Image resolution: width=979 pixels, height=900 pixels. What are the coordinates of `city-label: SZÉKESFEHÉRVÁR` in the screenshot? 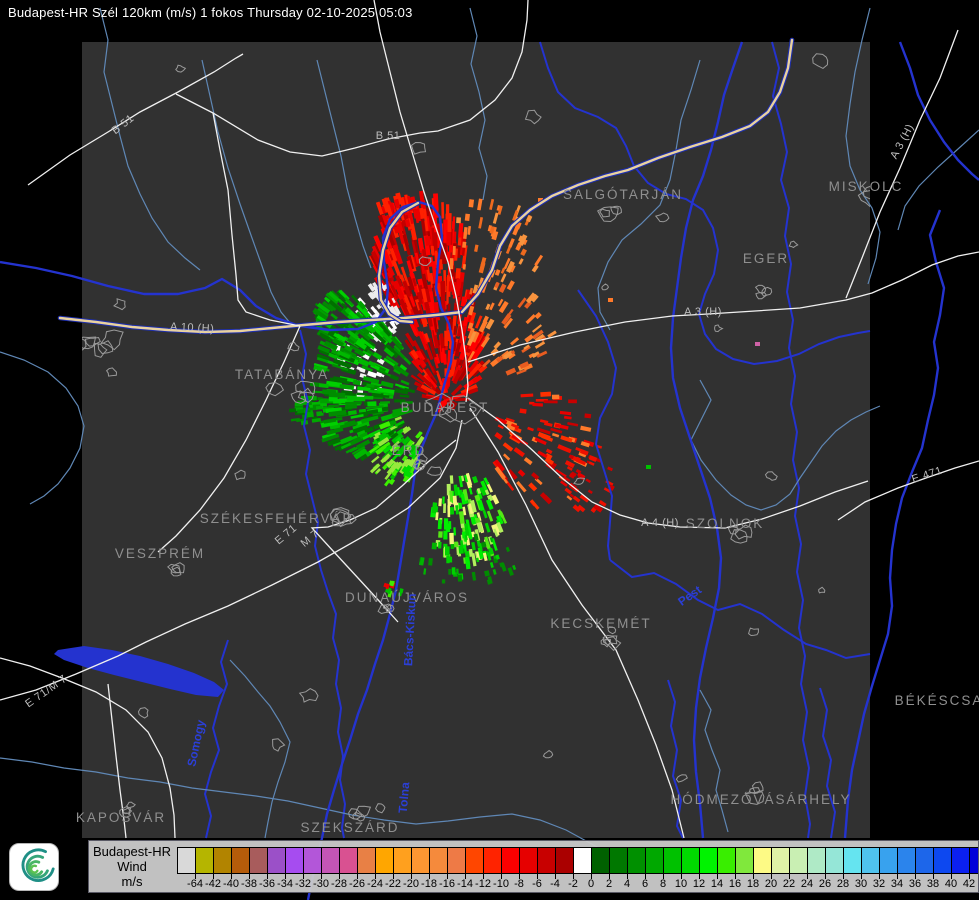 It's located at (277, 518).